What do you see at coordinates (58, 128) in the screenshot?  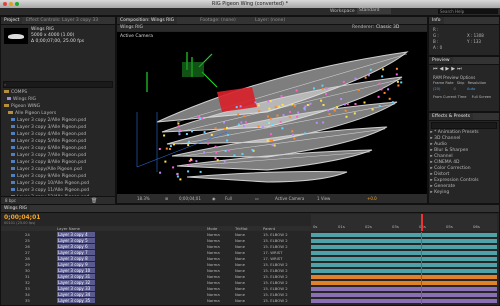 I see `list-item: Layer 3 copy 3/Alle Pigeon.psd` at bounding box center [58, 128].